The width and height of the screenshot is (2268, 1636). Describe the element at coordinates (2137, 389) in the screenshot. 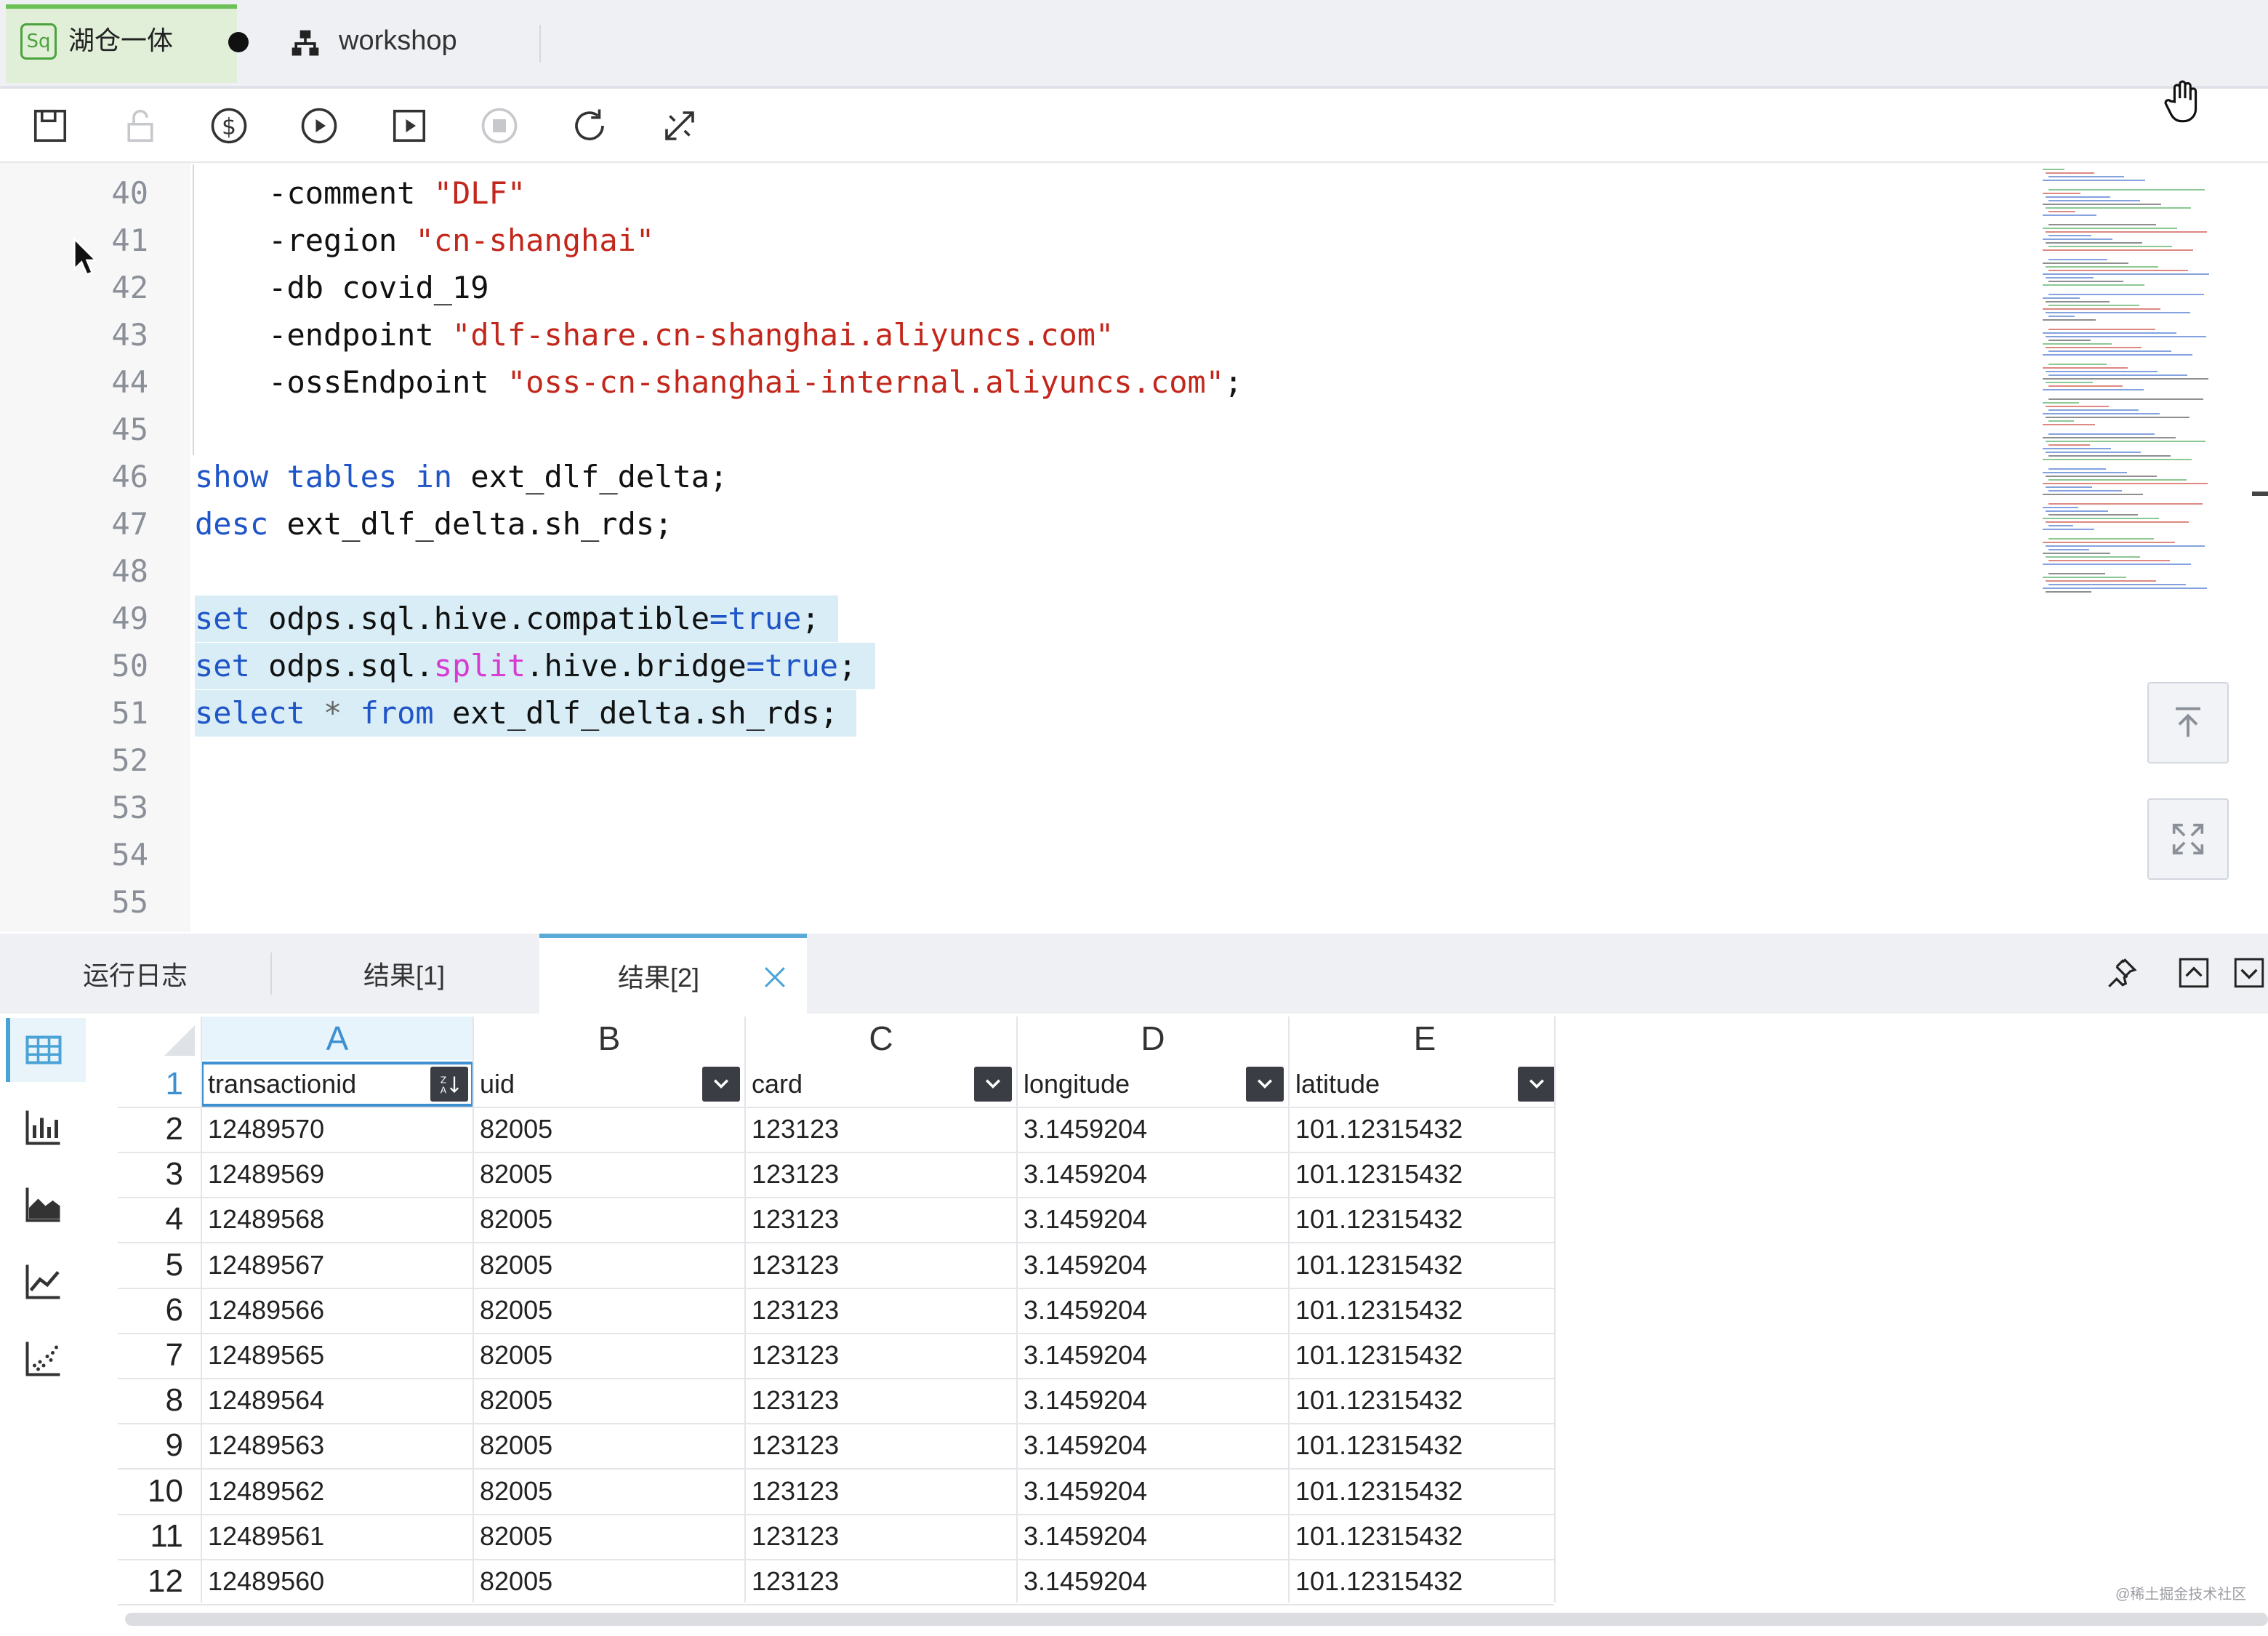

I see `code-minimap` at that location.